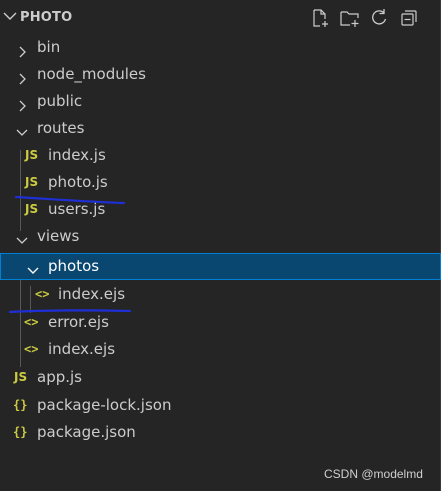 The height and width of the screenshot is (491, 441). What do you see at coordinates (104, 405) in the screenshot?
I see `tree-item-label: package-lock.json` at bounding box center [104, 405].